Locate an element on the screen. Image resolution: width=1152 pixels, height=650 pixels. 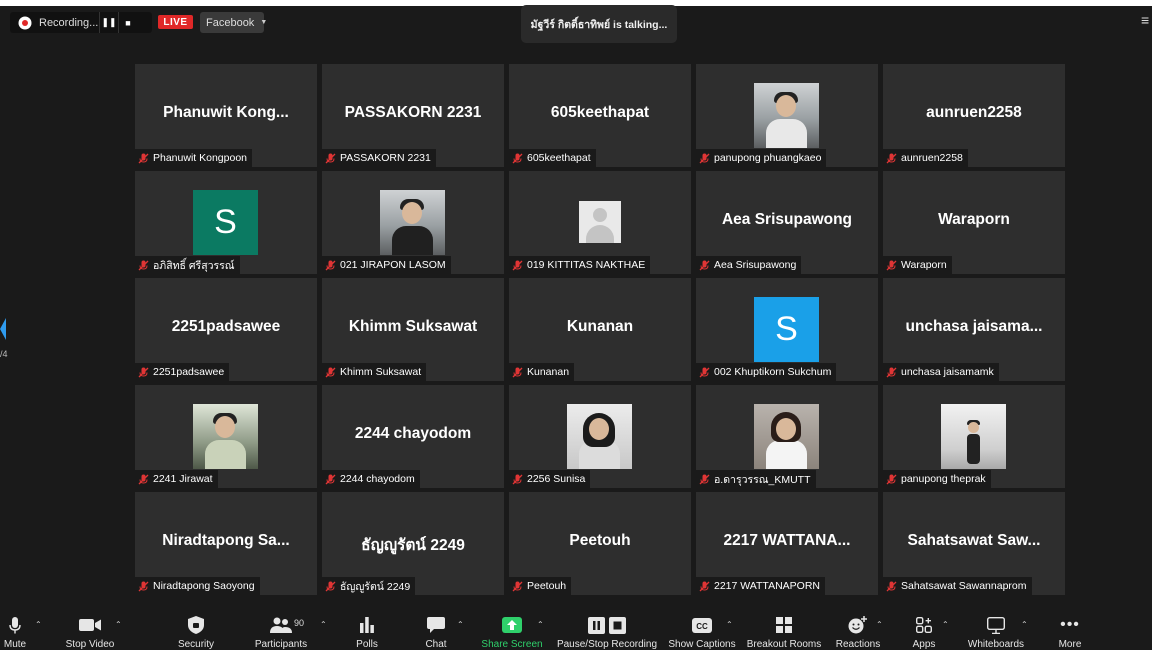
participant-tile: panupong theprak is located at coordinates (974, 436).